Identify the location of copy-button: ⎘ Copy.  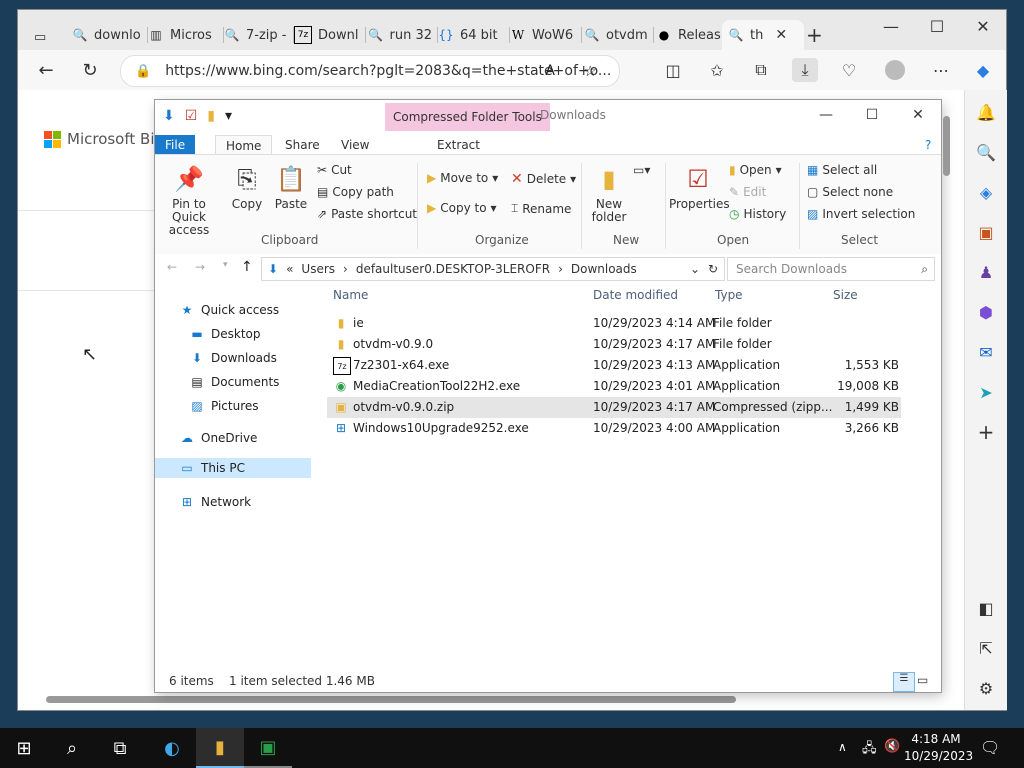
(247, 187).